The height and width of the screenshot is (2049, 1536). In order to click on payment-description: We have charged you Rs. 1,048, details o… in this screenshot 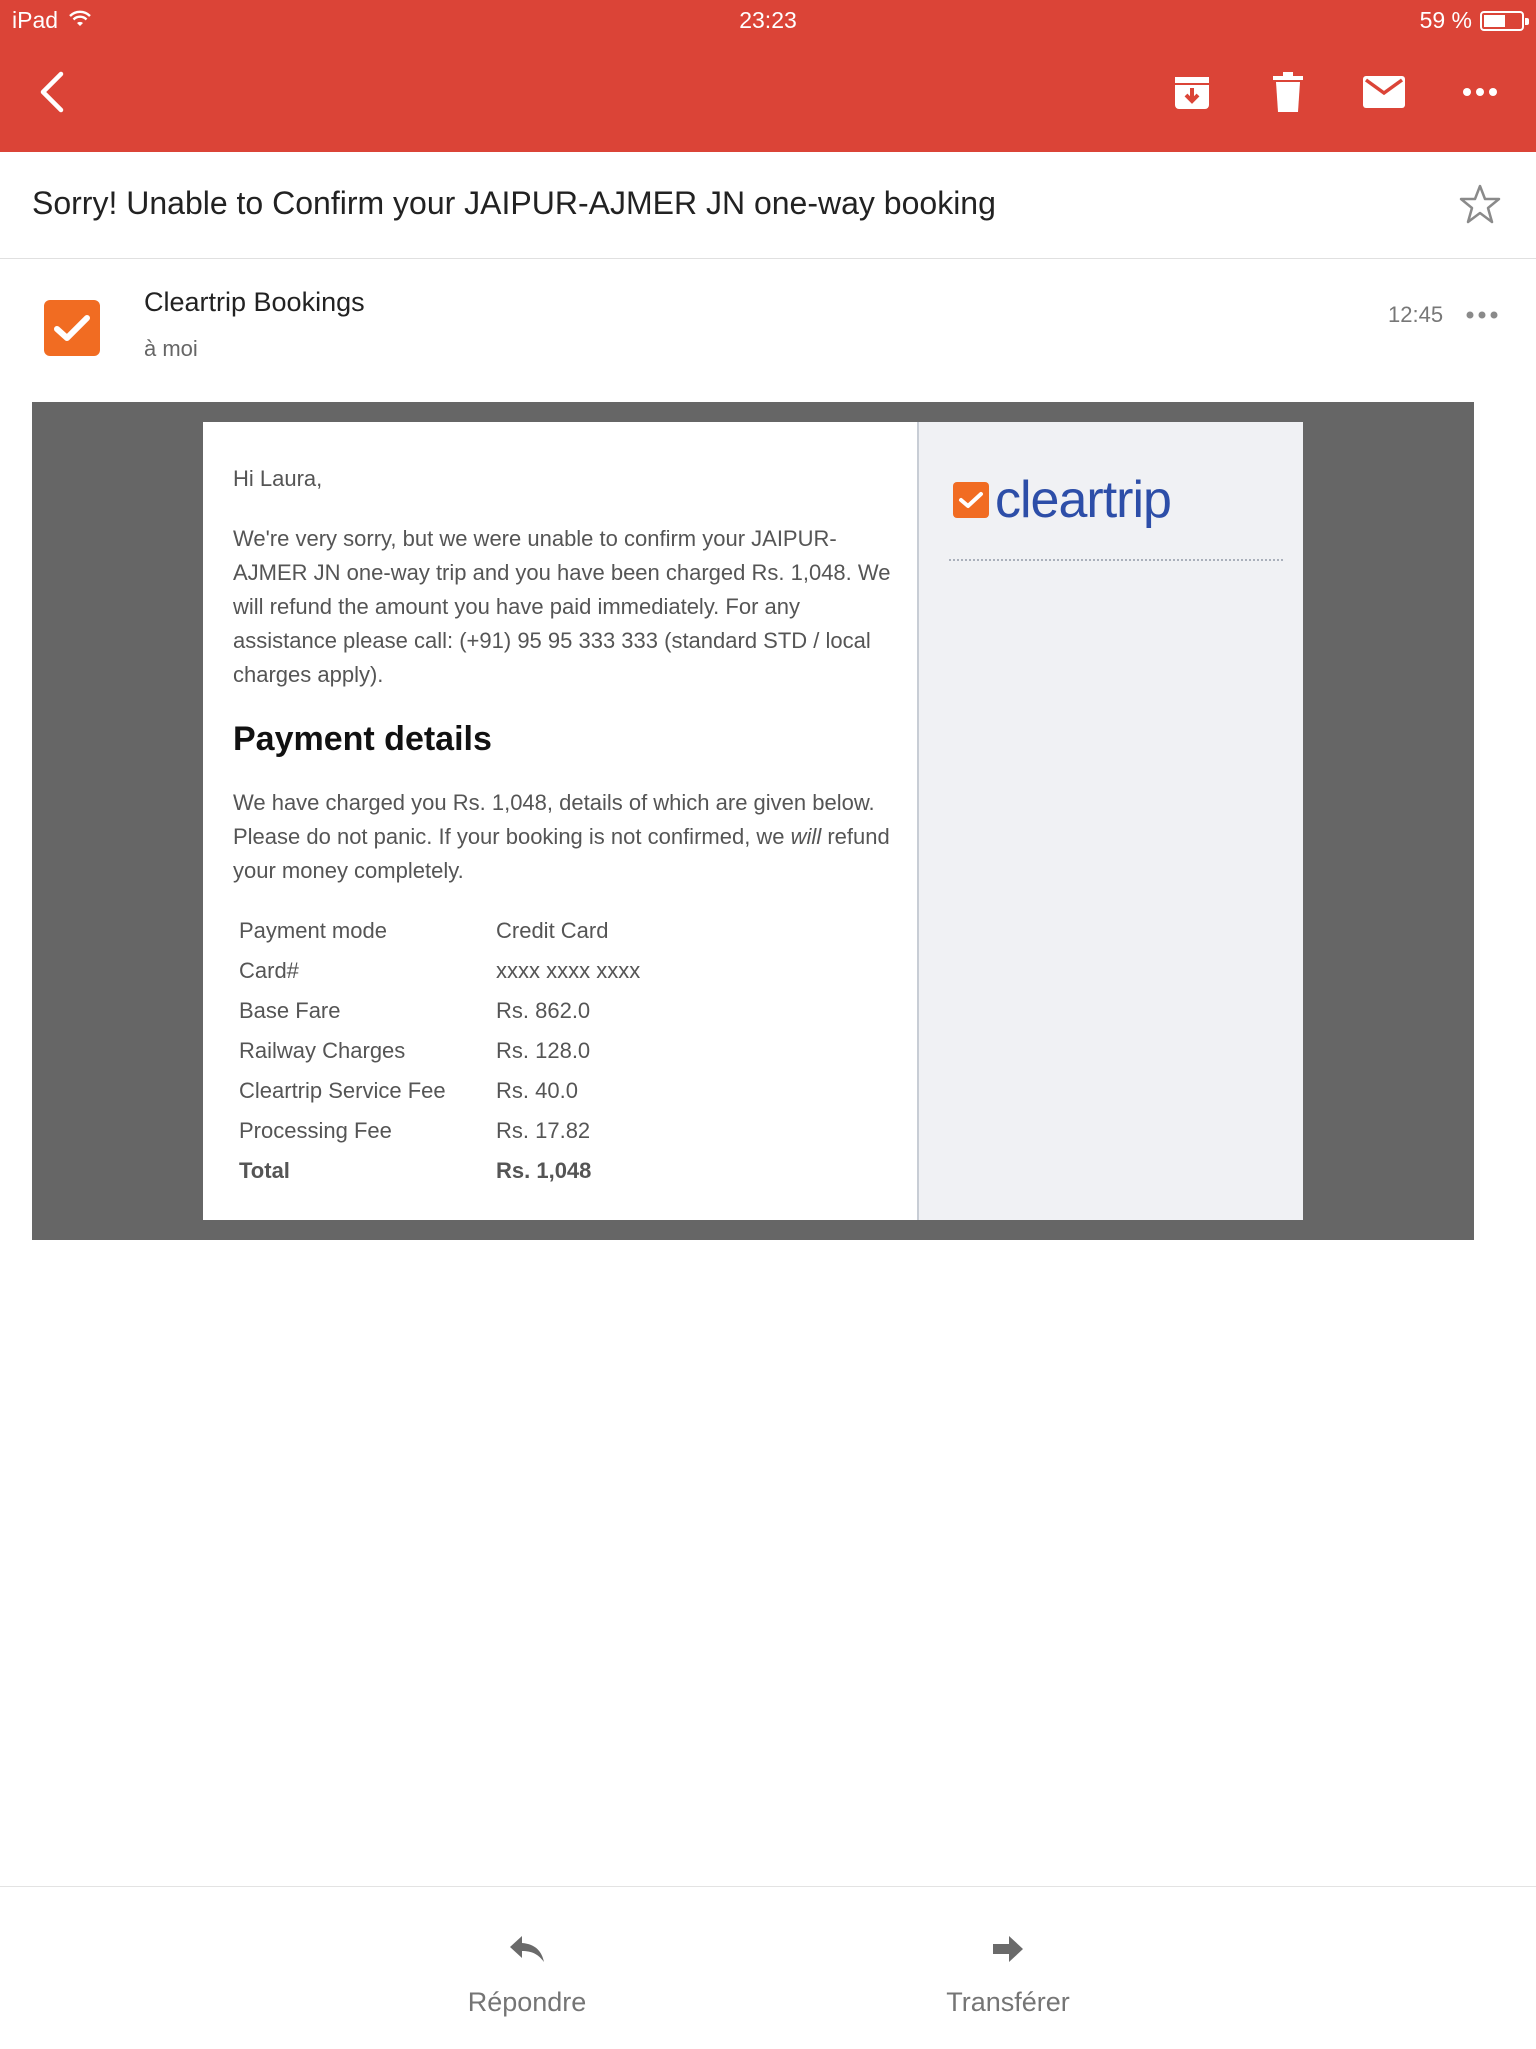, I will do `click(568, 837)`.